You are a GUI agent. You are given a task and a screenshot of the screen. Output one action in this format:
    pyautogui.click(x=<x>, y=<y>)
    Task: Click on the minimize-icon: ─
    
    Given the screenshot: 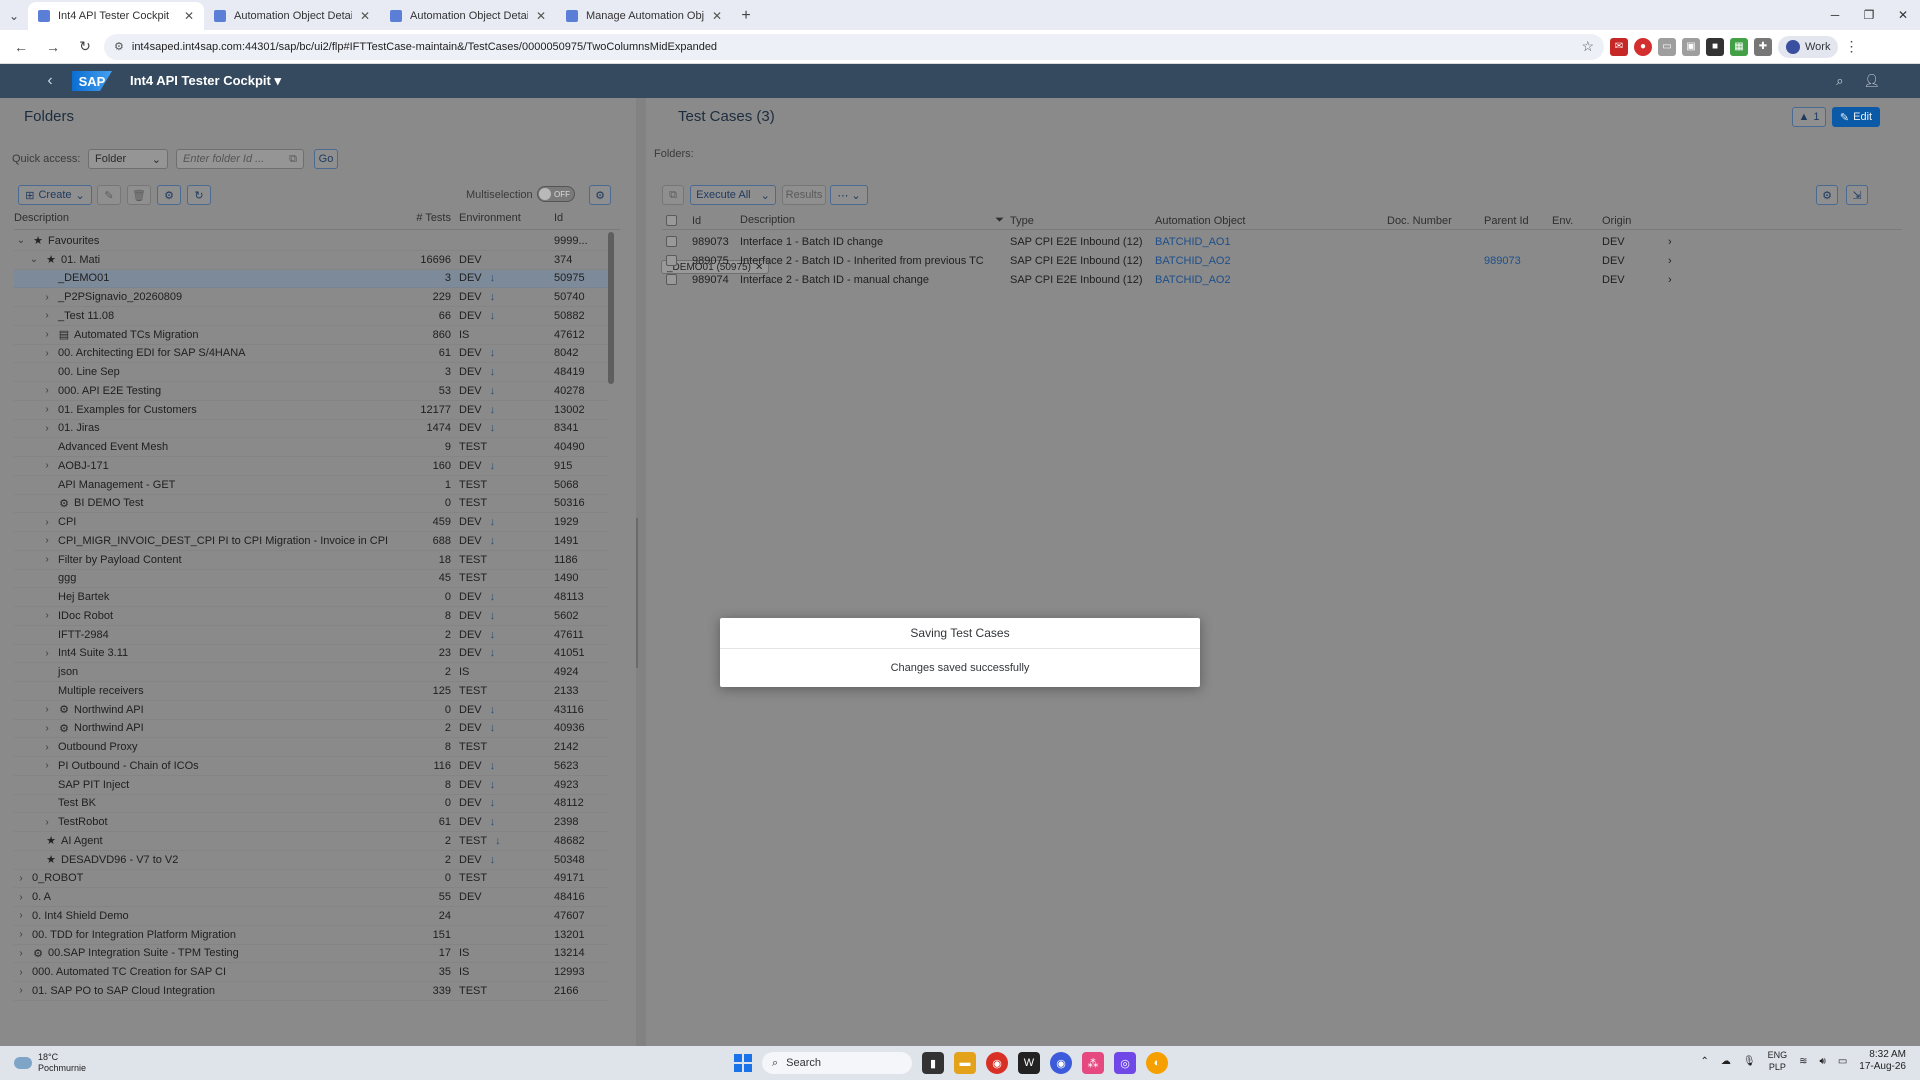 What is the action you would take?
    pyautogui.click(x=1835, y=15)
    